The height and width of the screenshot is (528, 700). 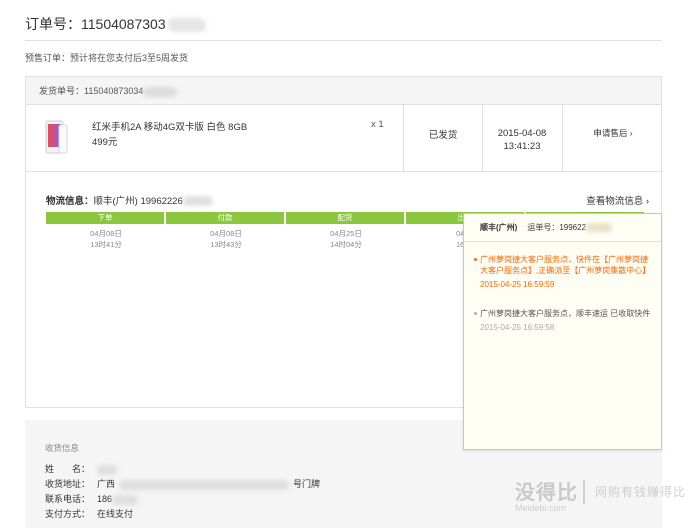 What do you see at coordinates (114, 91) in the screenshot?
I see `shipment-number: 115040873034` at bounding box center [114, 91].